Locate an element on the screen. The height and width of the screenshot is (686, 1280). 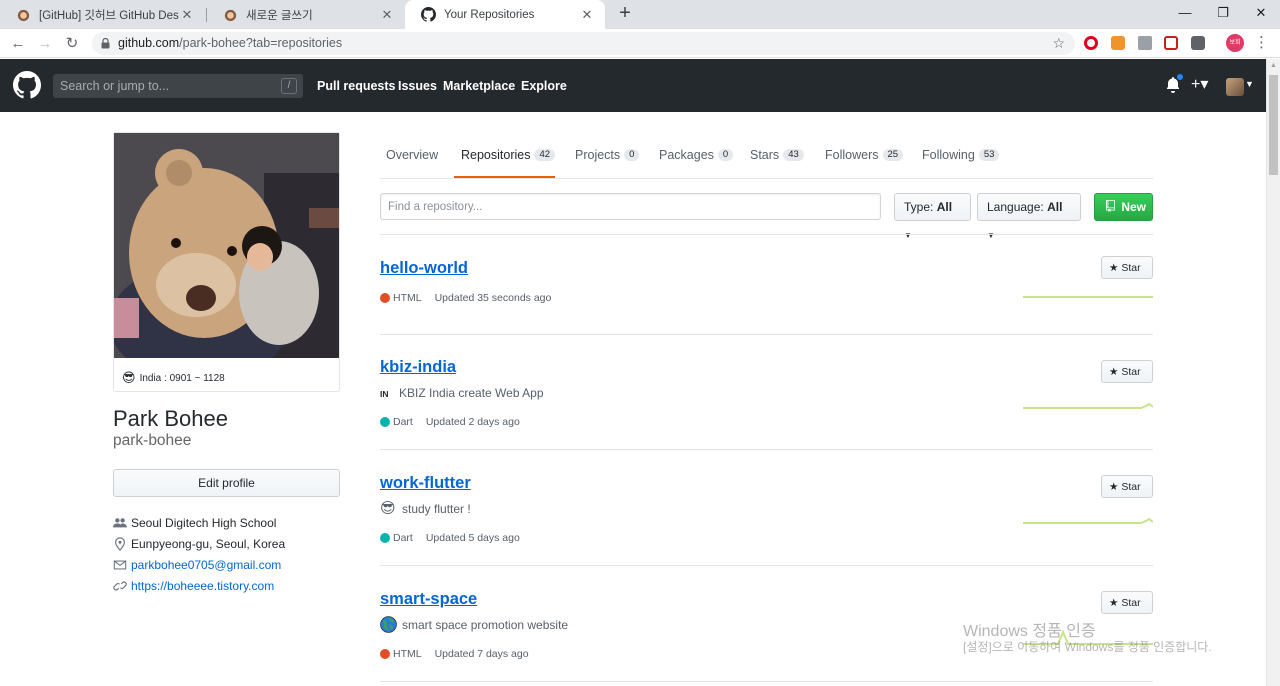
language-color-dot is located at coordinates (385, 538).